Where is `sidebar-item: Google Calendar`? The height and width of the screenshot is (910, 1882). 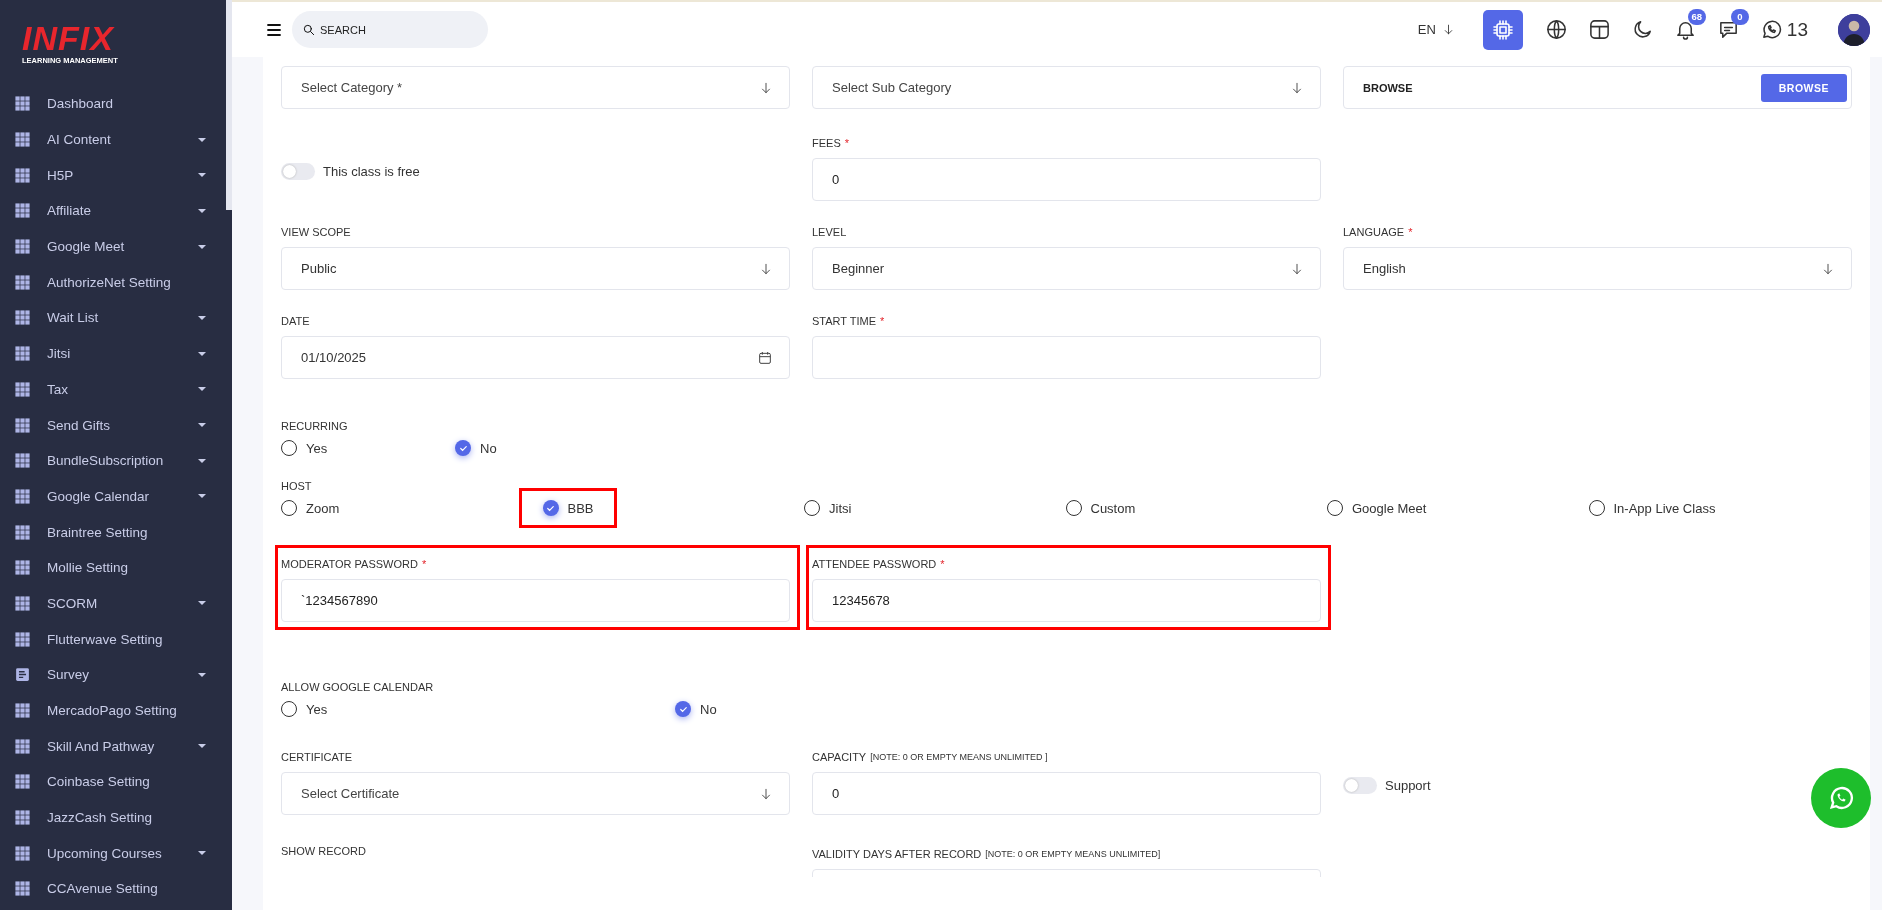
sidebar-item: Google Calendar is located at coordinates (113, 496).